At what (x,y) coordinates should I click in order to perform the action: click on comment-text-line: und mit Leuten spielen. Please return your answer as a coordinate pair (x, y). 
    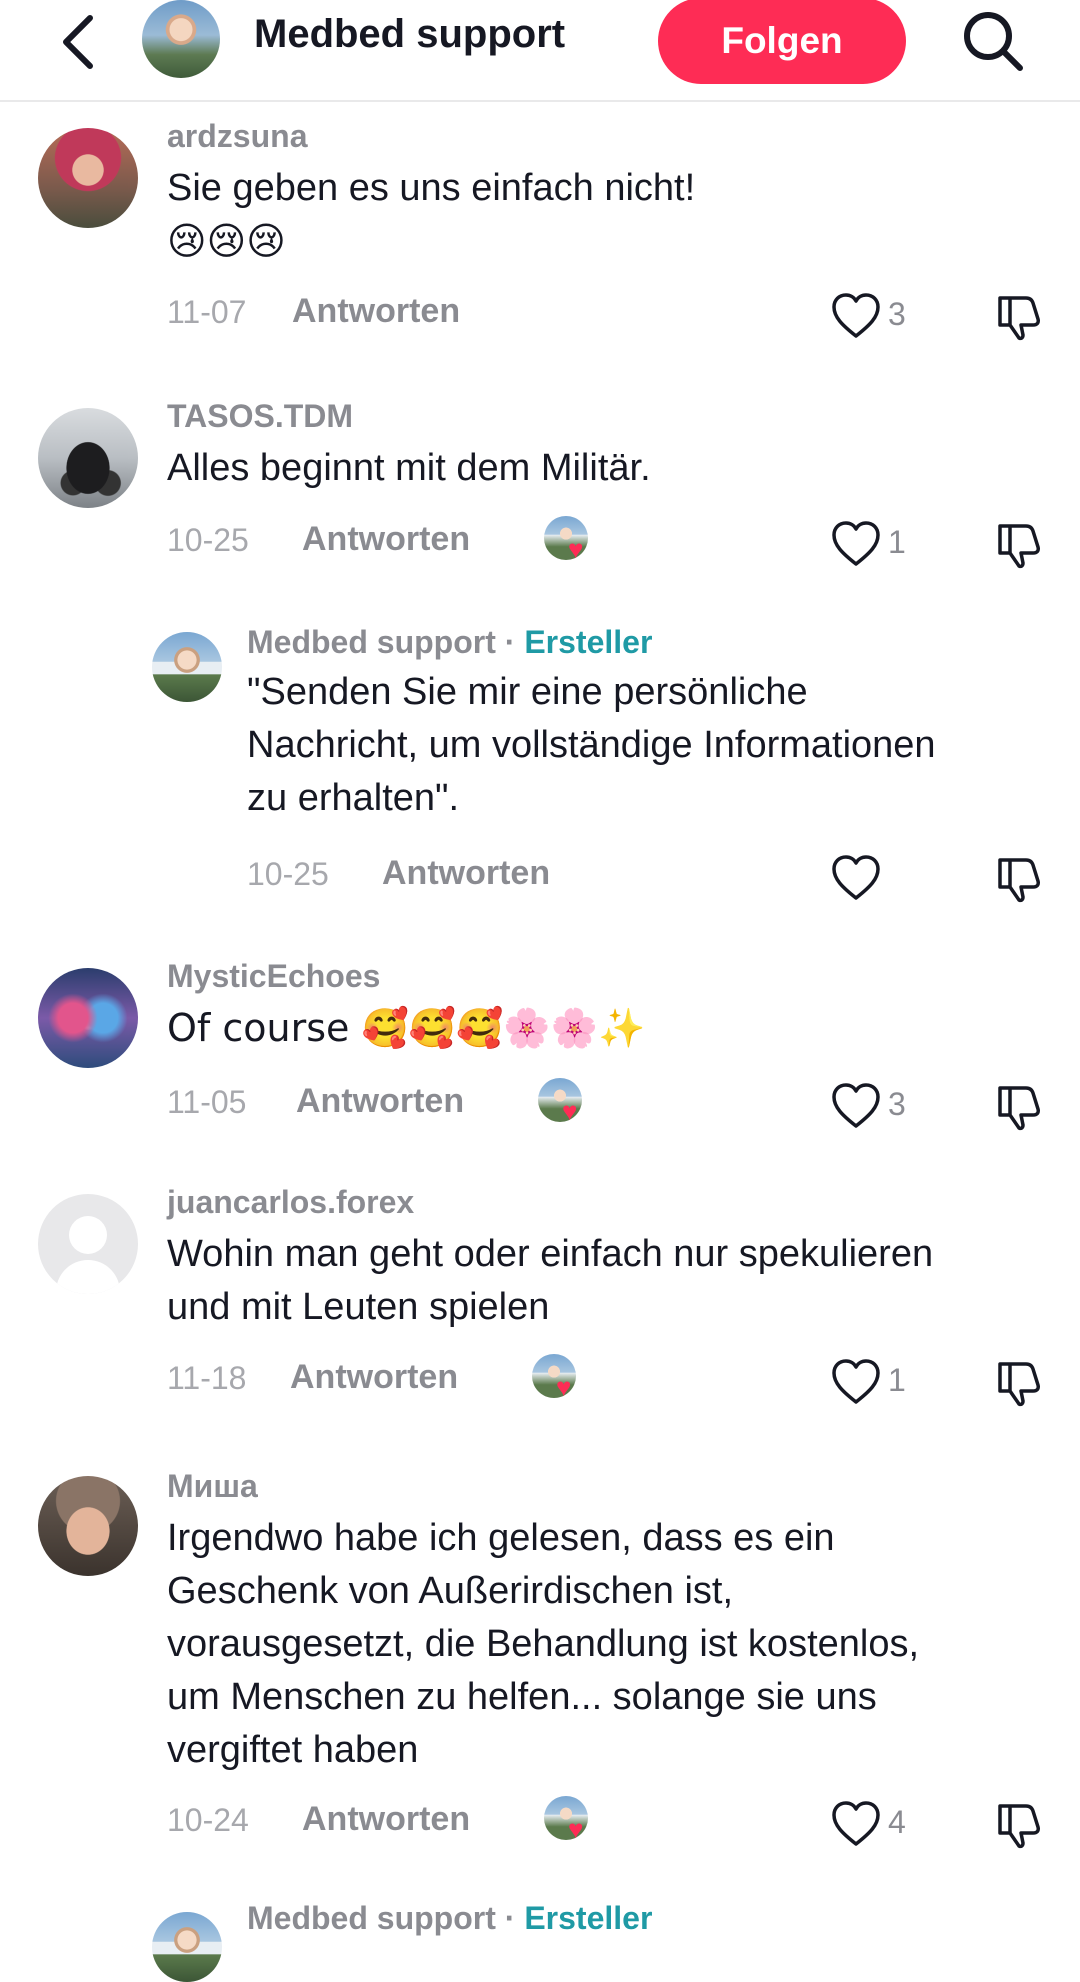
    Looking at the image, I should click on (358, 1307).